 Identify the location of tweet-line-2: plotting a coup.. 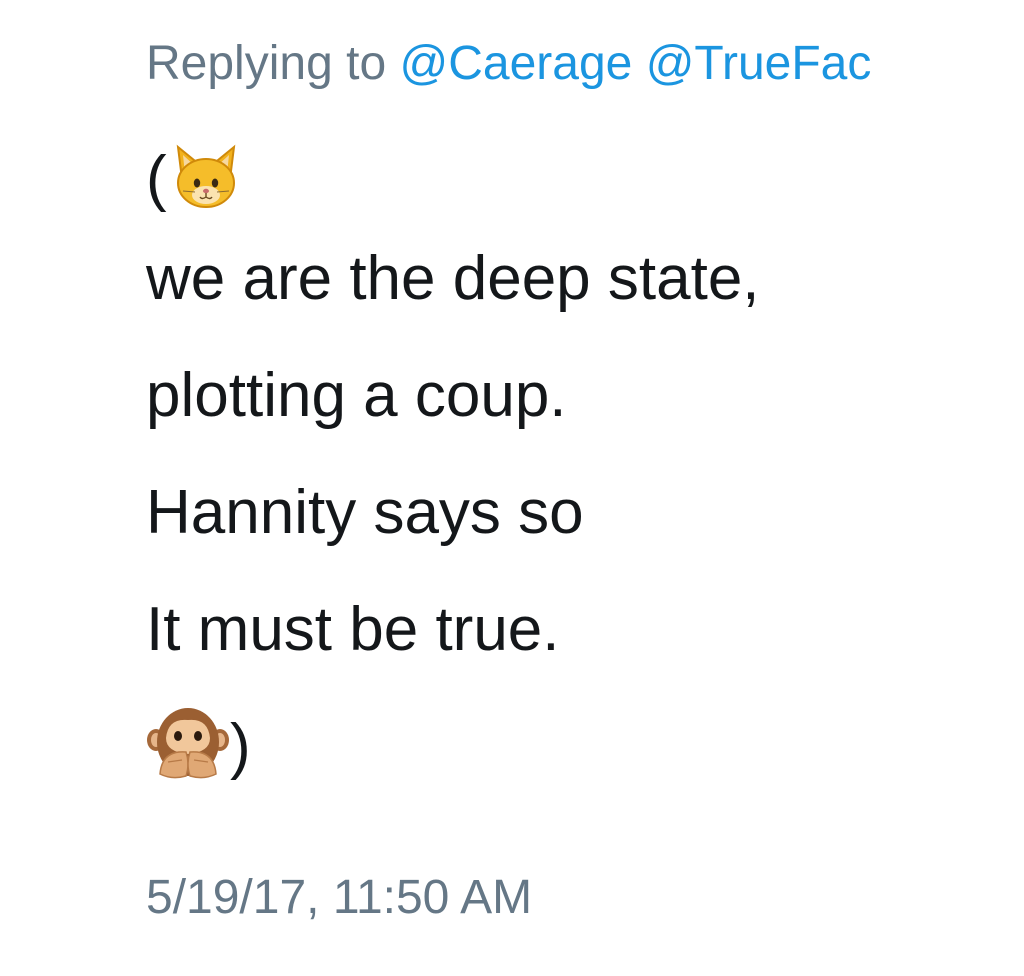
(356, 395).